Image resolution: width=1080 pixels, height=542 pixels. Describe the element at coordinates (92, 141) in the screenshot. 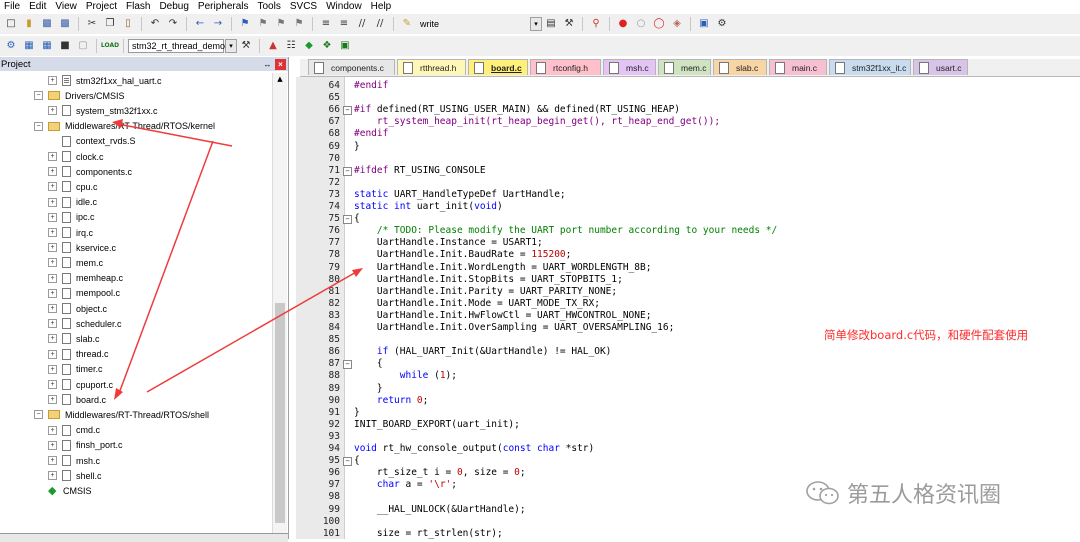

I see `tree-item: context_rvds.S` at that location.